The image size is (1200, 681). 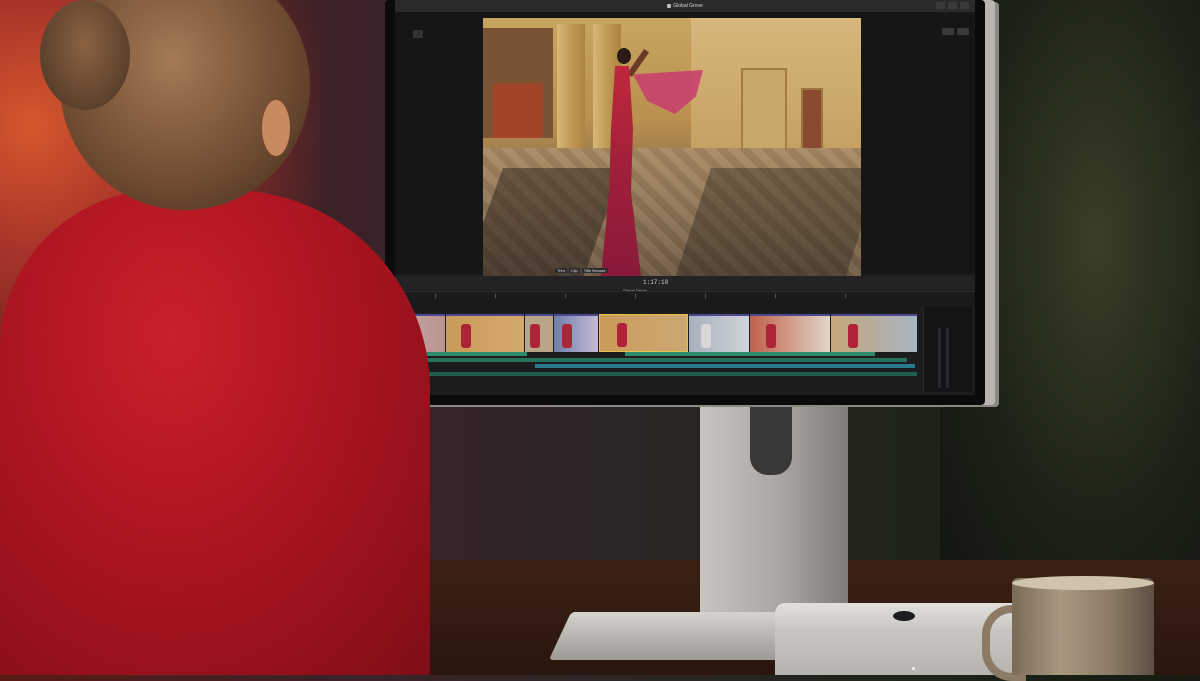 What do you see at coordinates (904, 616) in the screenshot?
I see `apple-logo-icon` at bounding box center [904, 616].